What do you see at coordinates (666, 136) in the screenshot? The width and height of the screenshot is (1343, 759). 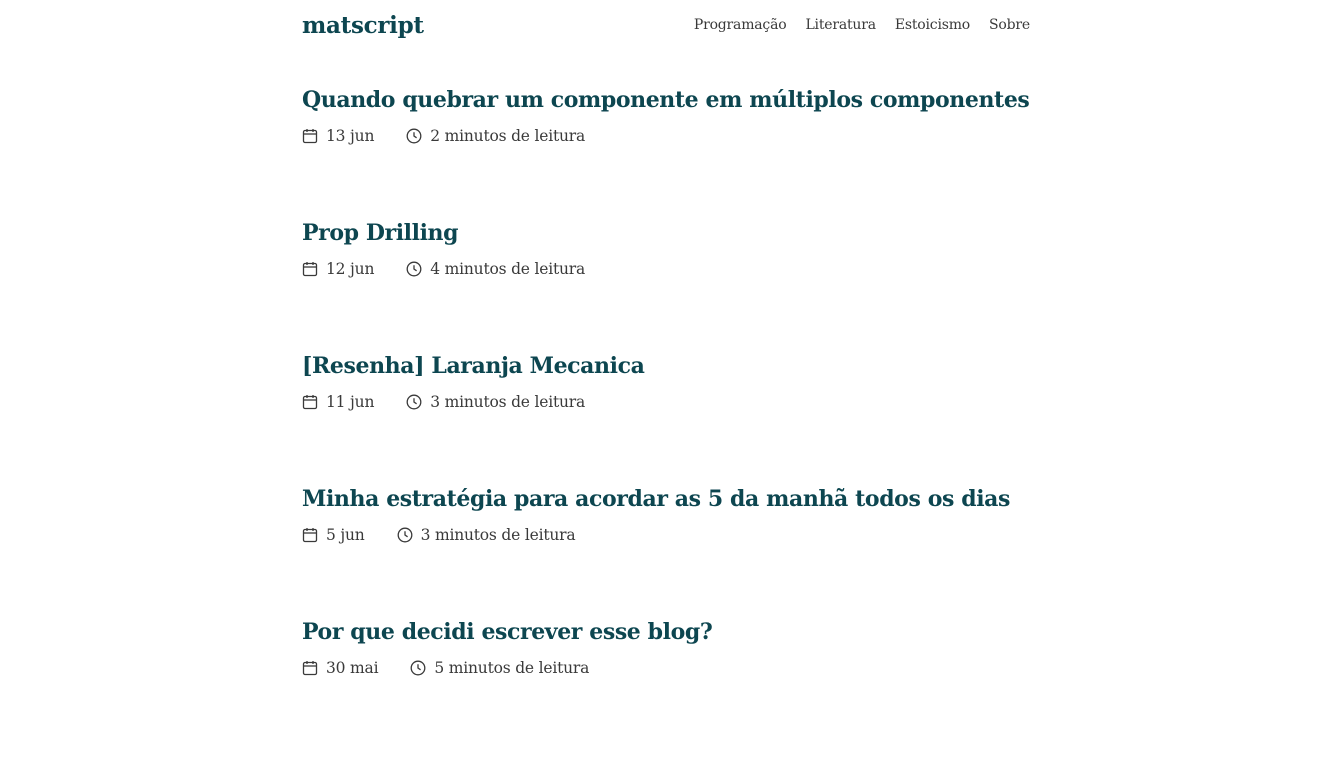 I see `post-meta: 13 jun 2 minutos de leitura` at bounding box center [666, 136].